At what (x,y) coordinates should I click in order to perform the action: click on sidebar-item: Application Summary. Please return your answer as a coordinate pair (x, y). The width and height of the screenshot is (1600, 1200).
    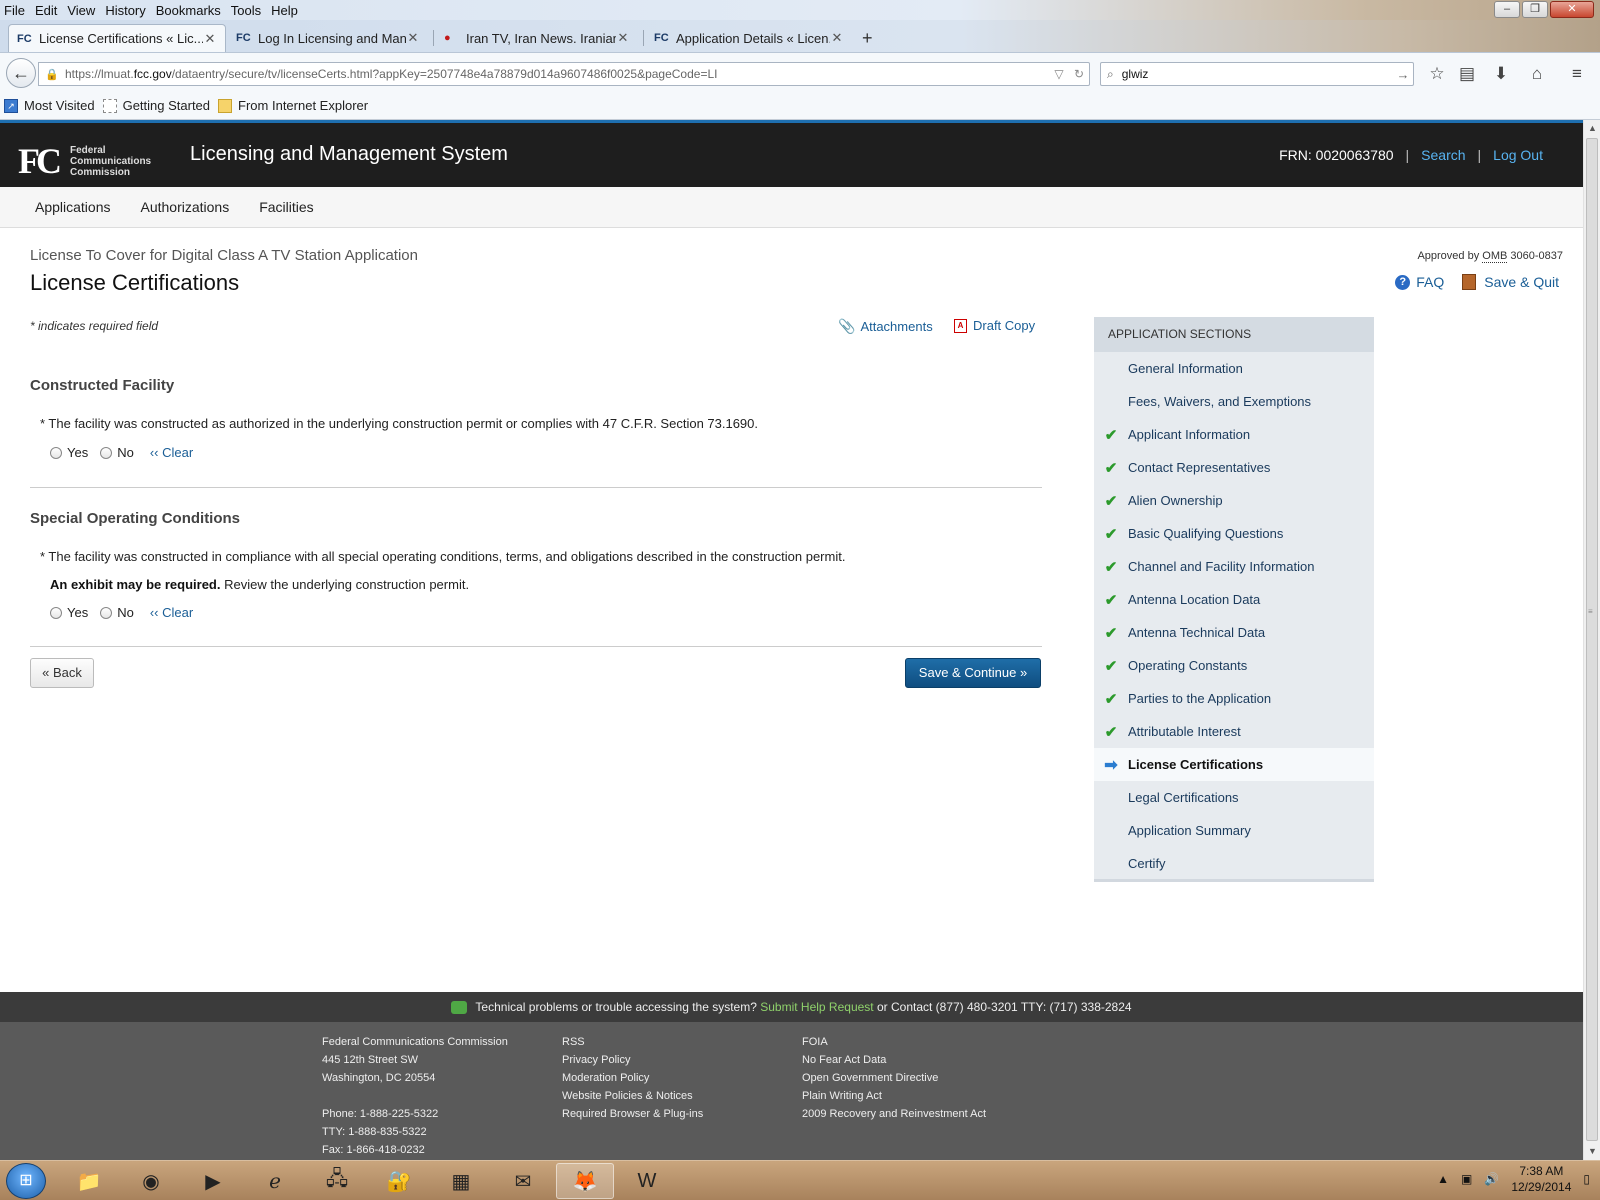
    Looking at the image, I should click on (1234, 830).